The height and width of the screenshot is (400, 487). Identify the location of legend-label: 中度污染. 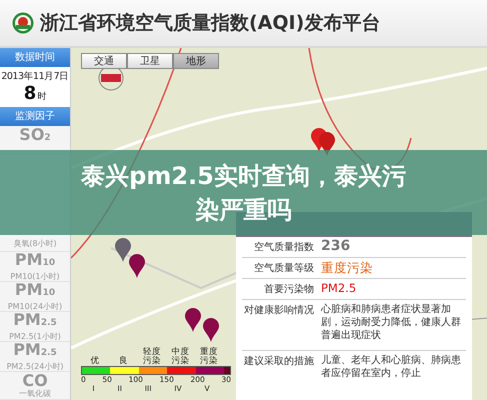
(180, 357).